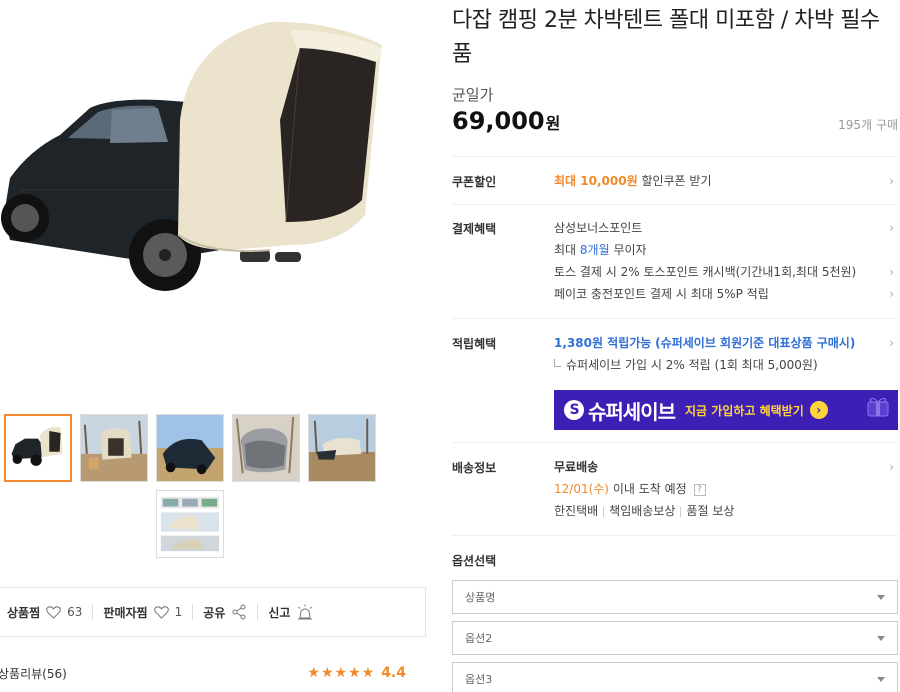  I want to click on coupon-label: 쿠폰할인, so click(474, 182).